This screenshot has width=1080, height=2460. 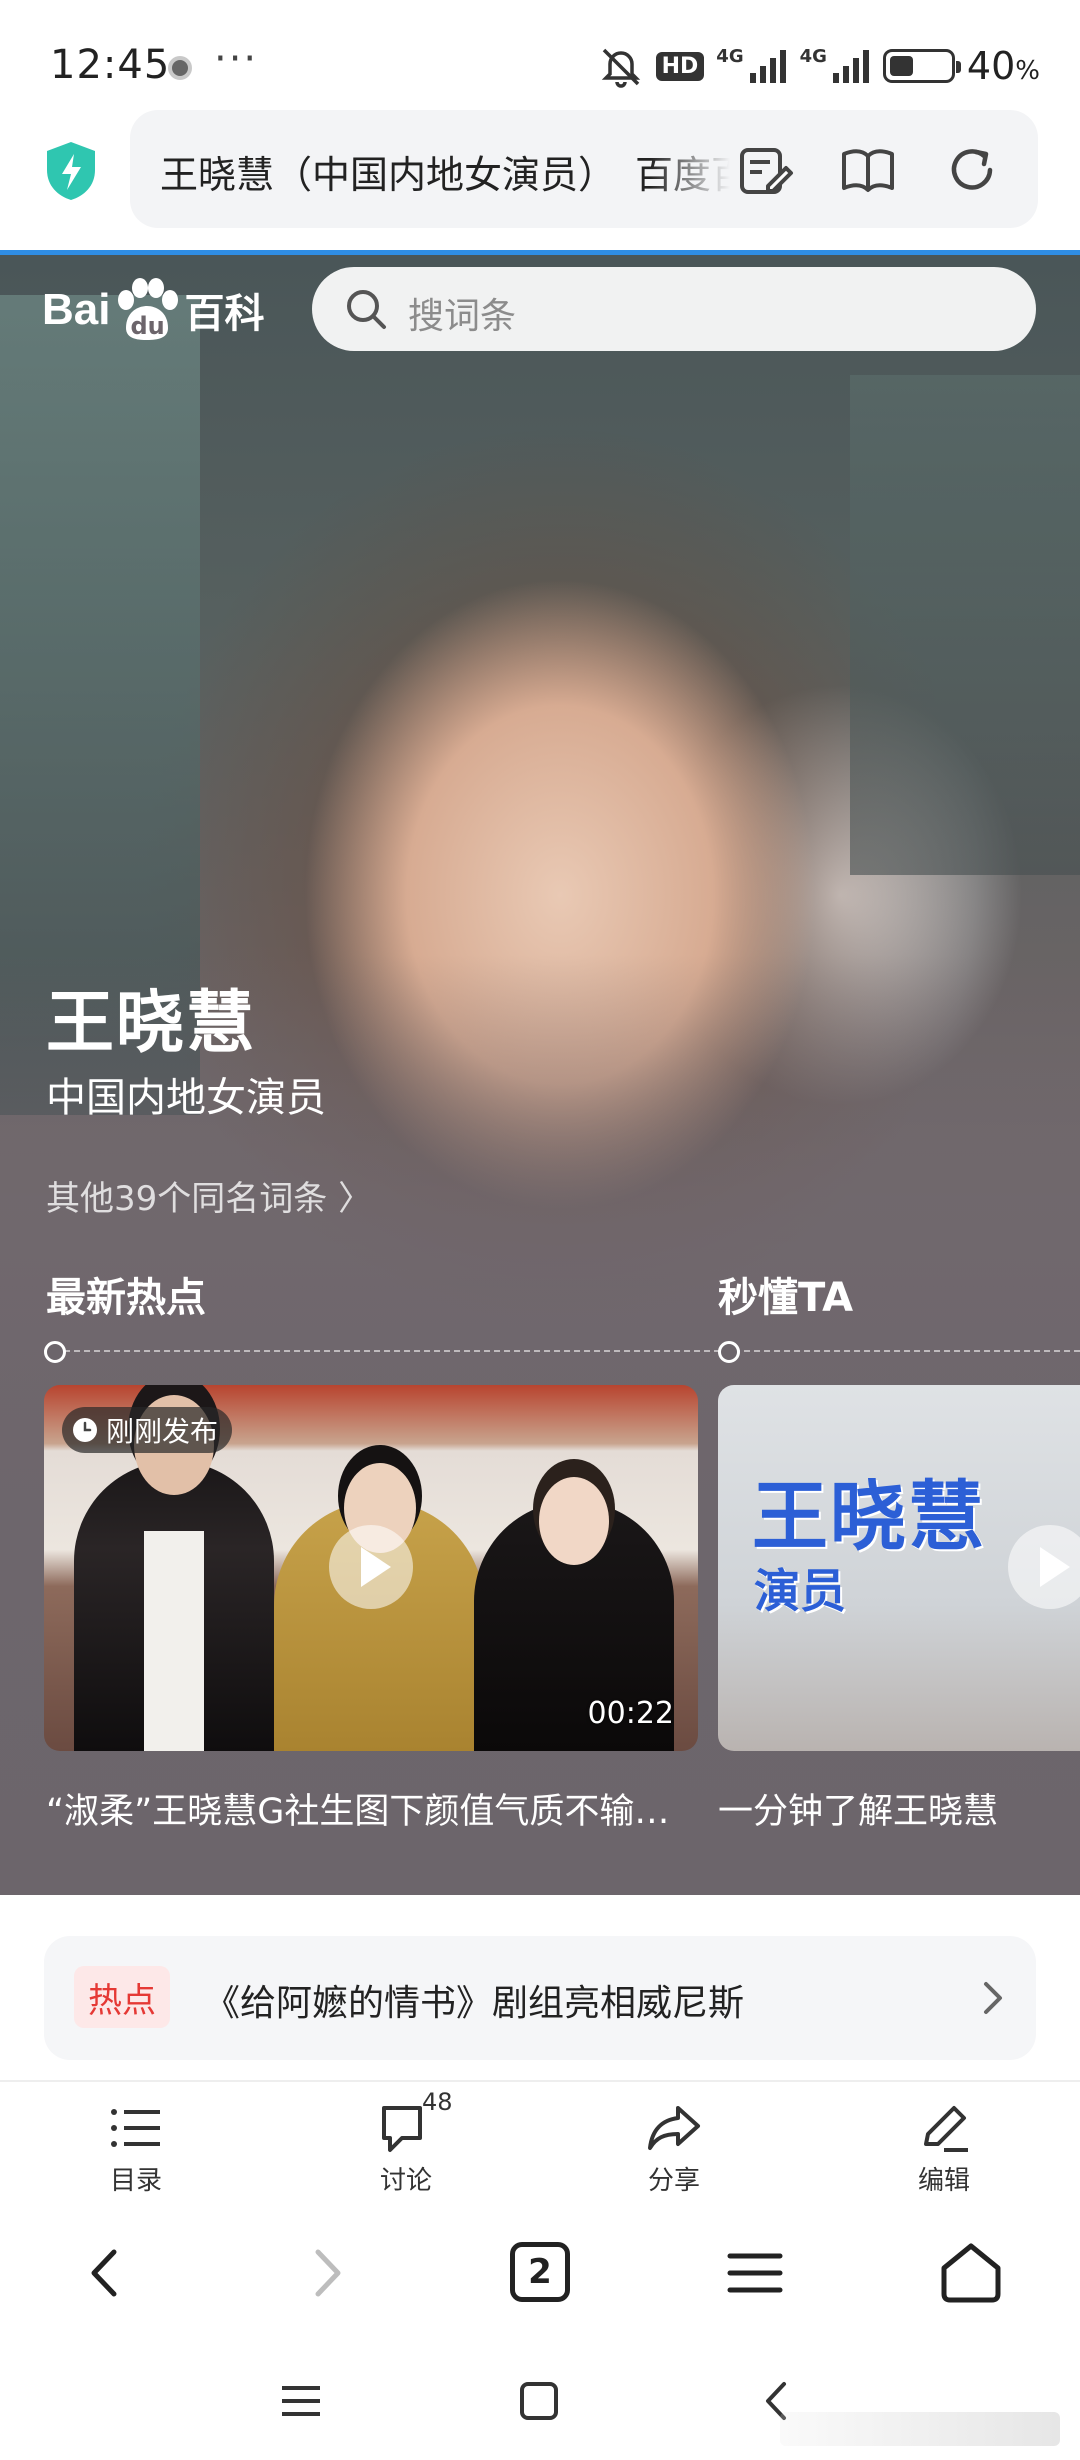 What do you see at coordinates (186, 1098) in the screenshot?
I see `entry-subtitle: 中国内地女演员` at bounding box center [186, 1098].